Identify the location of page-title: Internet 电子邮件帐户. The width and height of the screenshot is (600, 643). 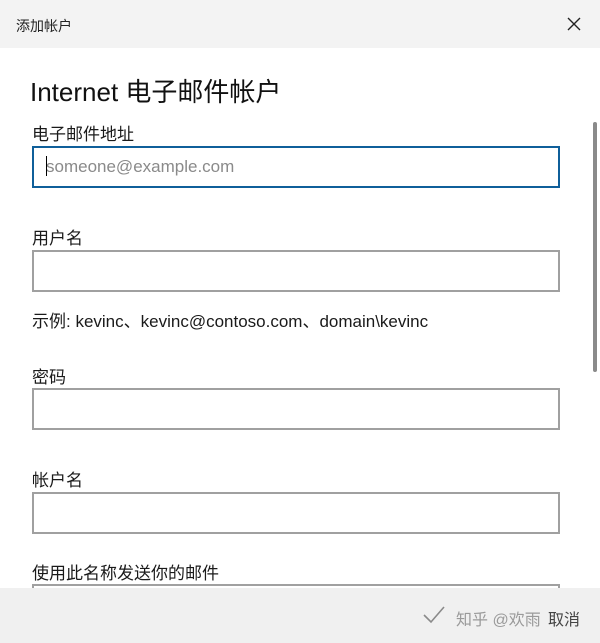
(156, 92).